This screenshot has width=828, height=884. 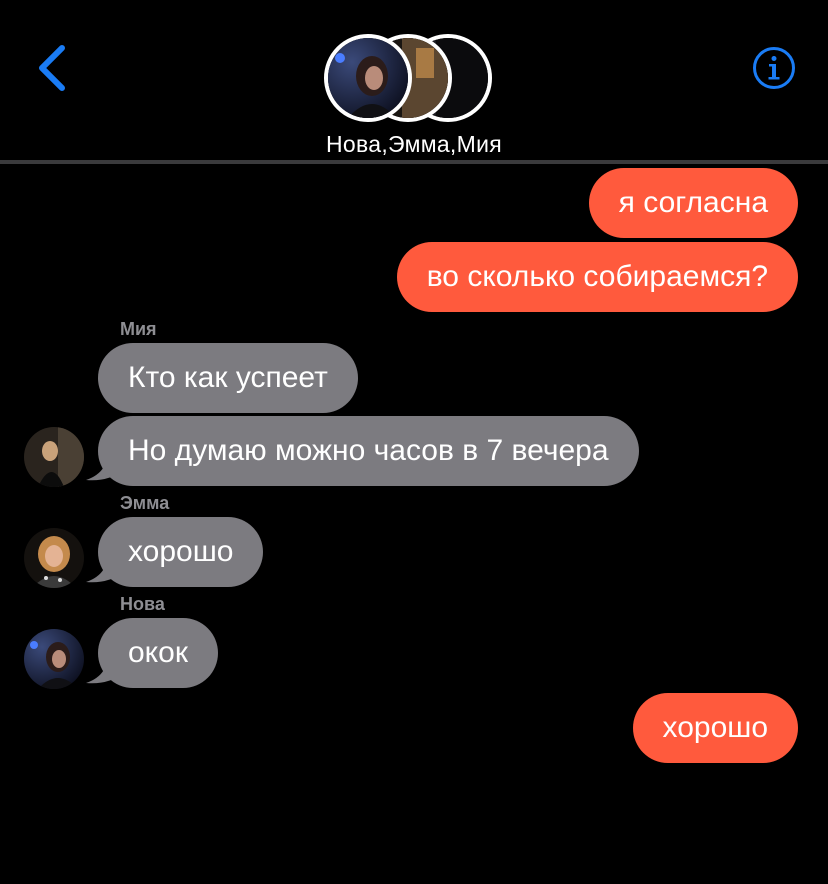 What do you see at coordinates (228, 378) in the screenshot?
I see `message-bubble-incoming: Кто как успеет` at bounding box center [228, 378].